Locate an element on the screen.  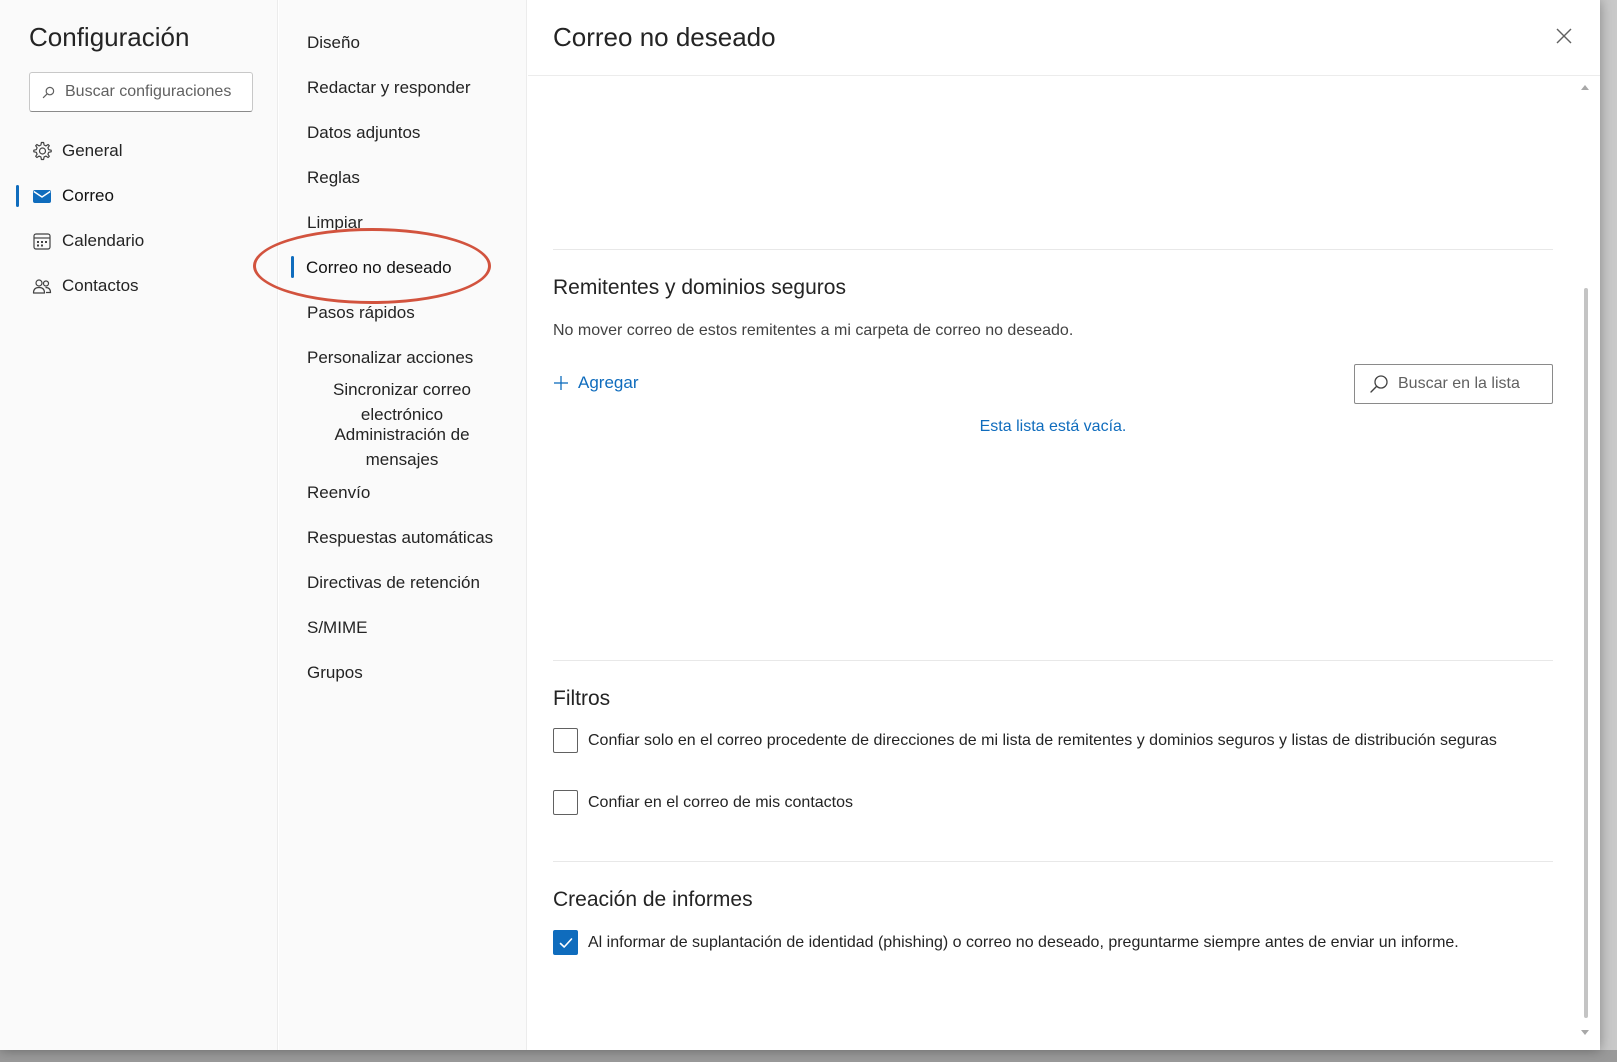
nav2-item-redactar: Redactar y responder is located at coordinates (388, 88).